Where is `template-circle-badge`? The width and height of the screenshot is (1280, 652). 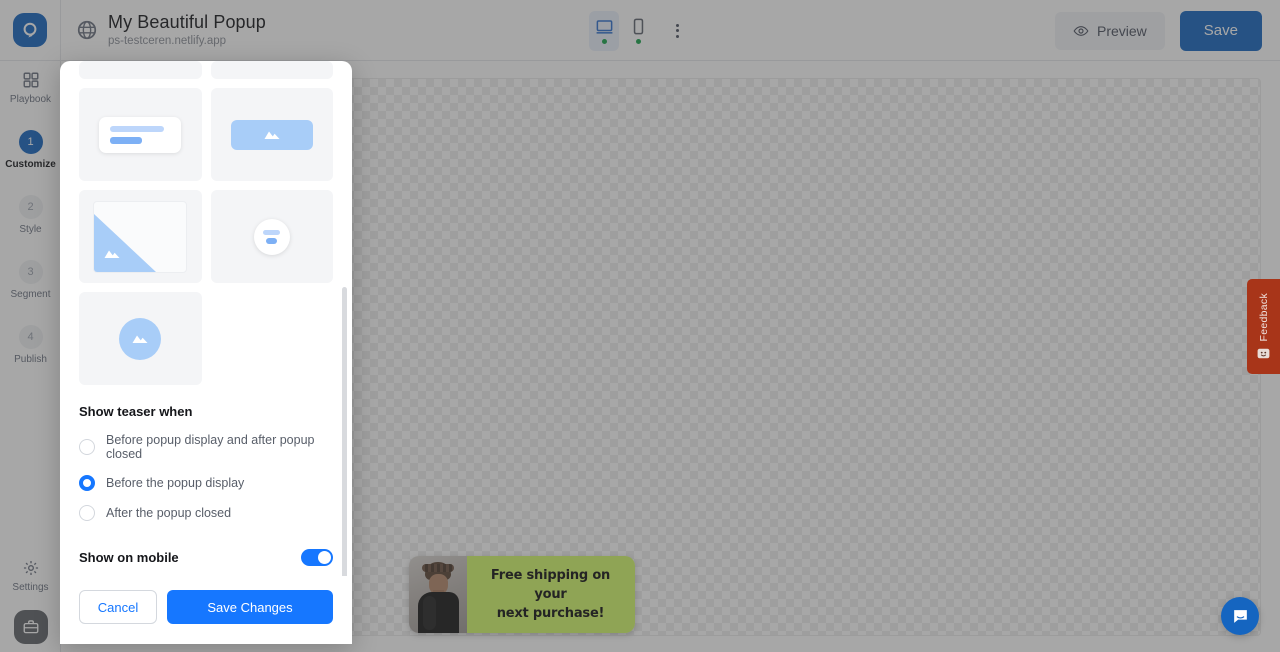 template-circle-badge is located at coordinates (271, 236).